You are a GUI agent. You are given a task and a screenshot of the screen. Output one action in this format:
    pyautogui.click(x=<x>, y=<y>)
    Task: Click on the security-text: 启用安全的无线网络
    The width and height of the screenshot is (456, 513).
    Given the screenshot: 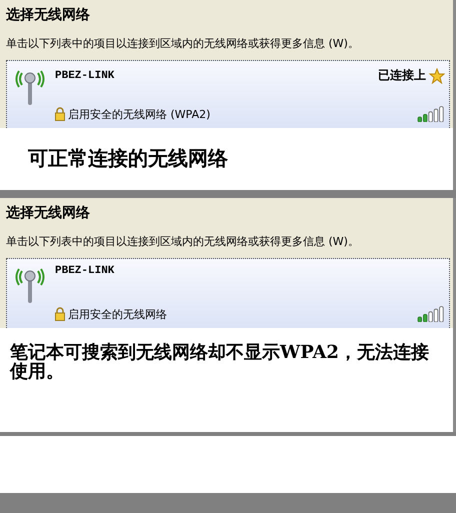 What is the action you would take?
    pyautogui.click(x=117, y=314)
    